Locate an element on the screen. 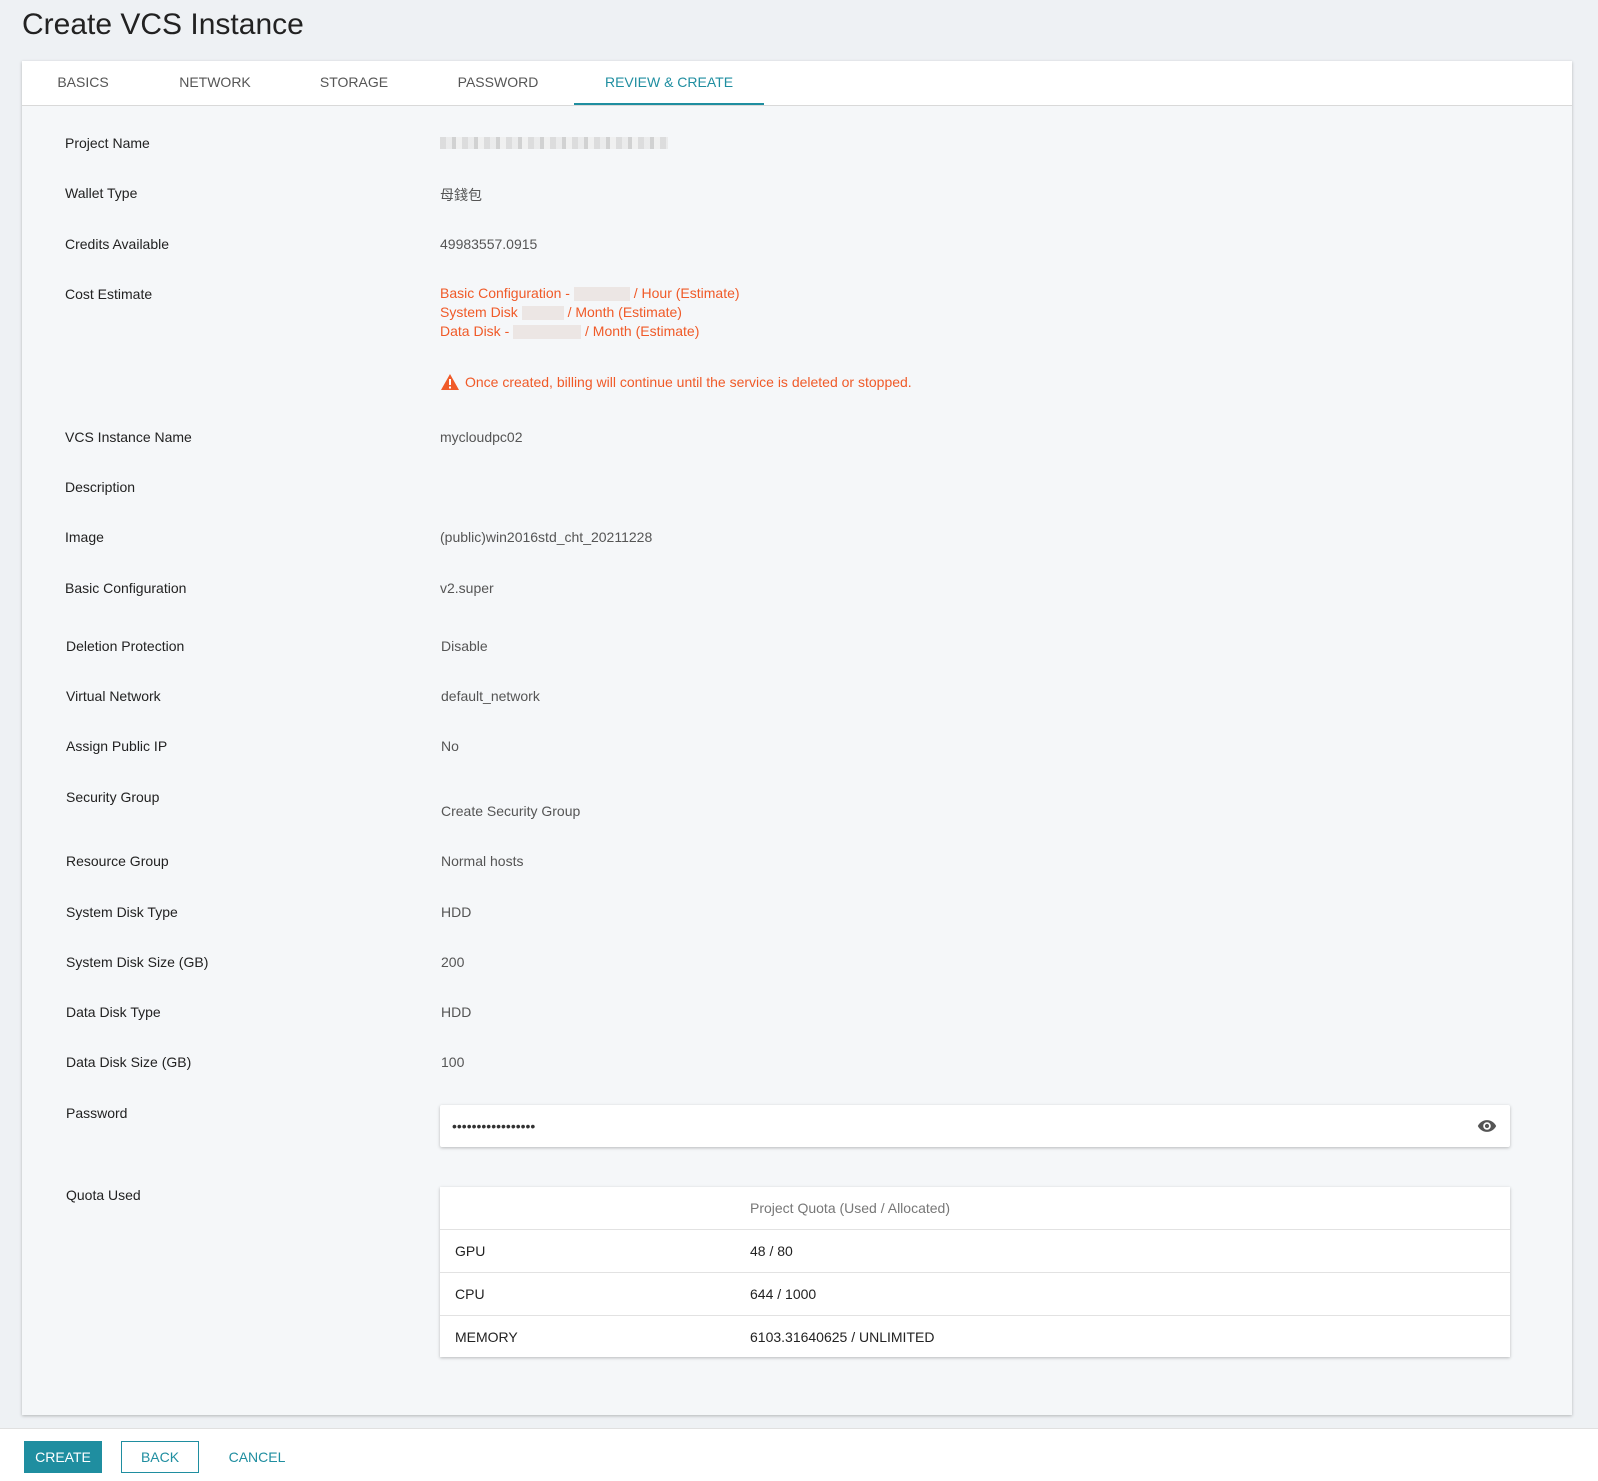  cancel-button: CANCEL is located at coordinates (257, 1457).